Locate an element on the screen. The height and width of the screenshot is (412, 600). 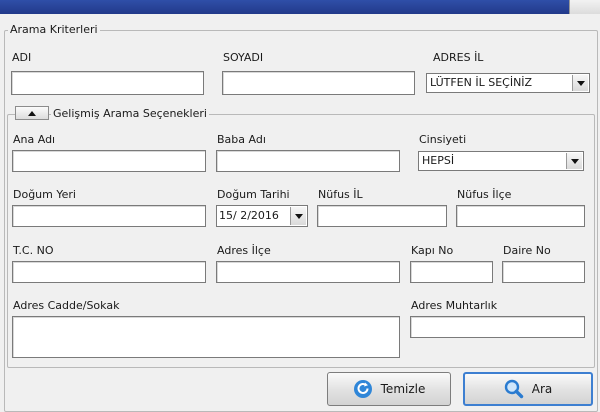
gender-label: Cinsiyeti is located at coordinates (443, 139).